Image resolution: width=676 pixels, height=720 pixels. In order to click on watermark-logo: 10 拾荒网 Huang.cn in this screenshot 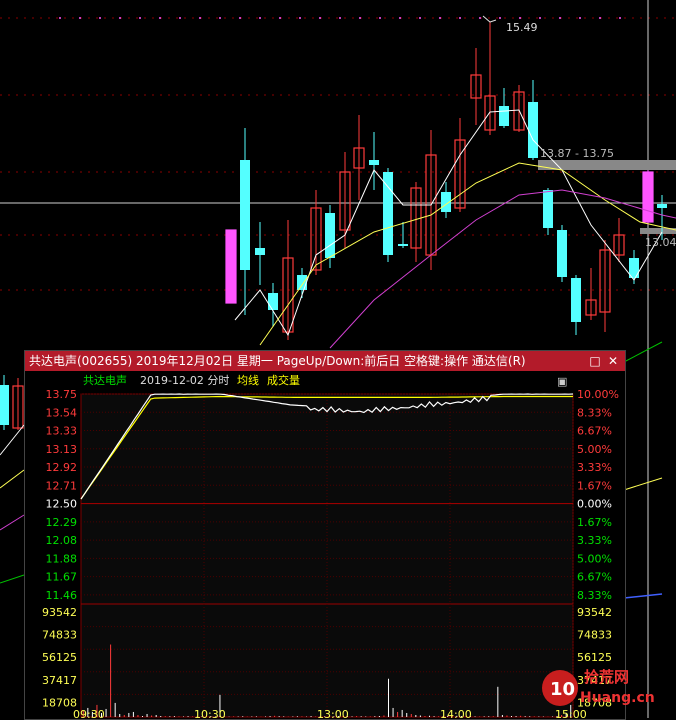, I will do `click(600, 686)`.